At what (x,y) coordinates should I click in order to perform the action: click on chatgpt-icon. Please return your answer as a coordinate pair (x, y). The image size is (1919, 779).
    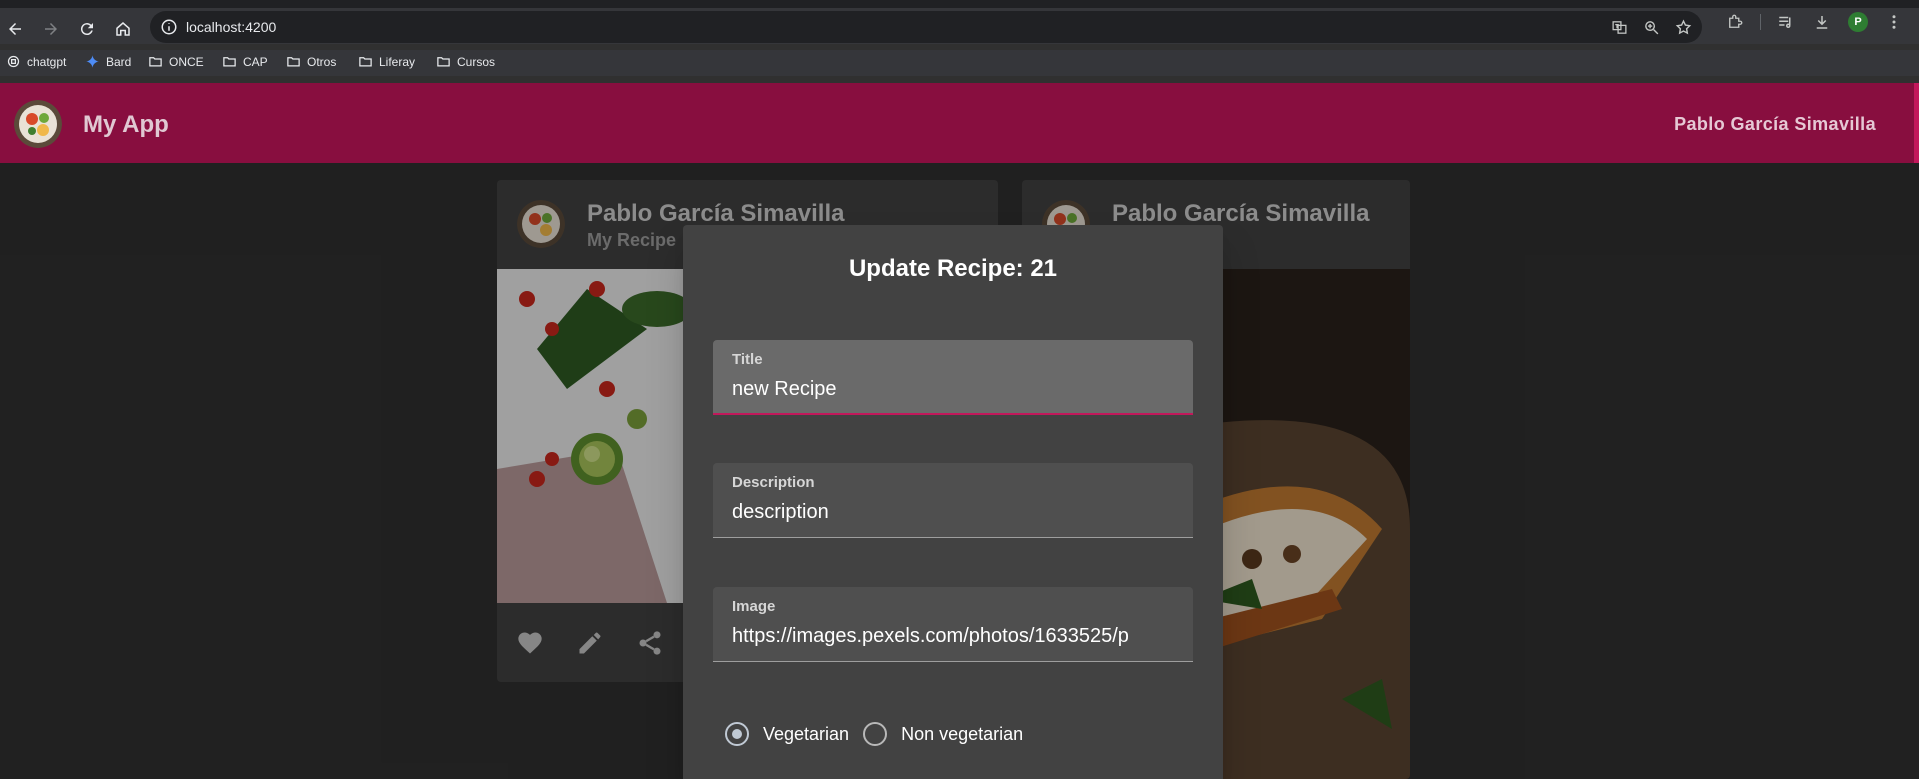
    Looking at the image, I should click on (13, 61).